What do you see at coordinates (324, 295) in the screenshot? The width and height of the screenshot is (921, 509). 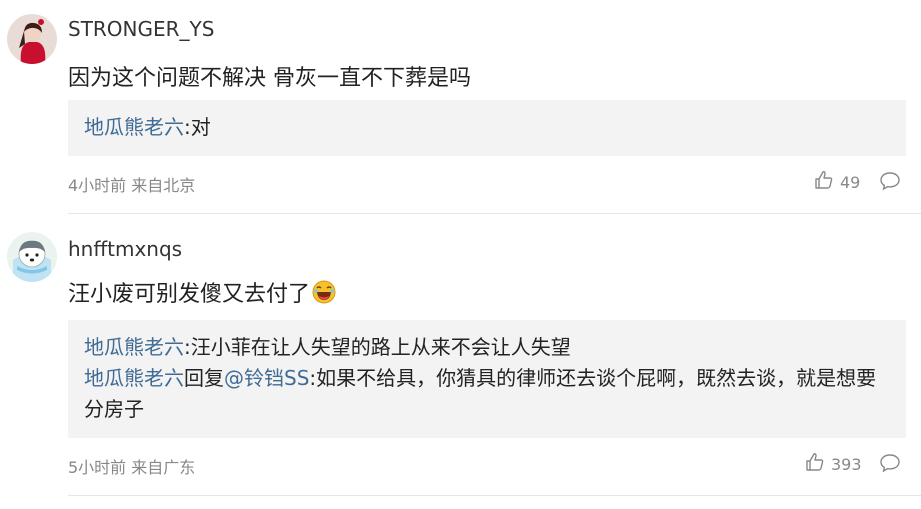 I see `laughing-emoji-icon` at bounding box center [324, 295].